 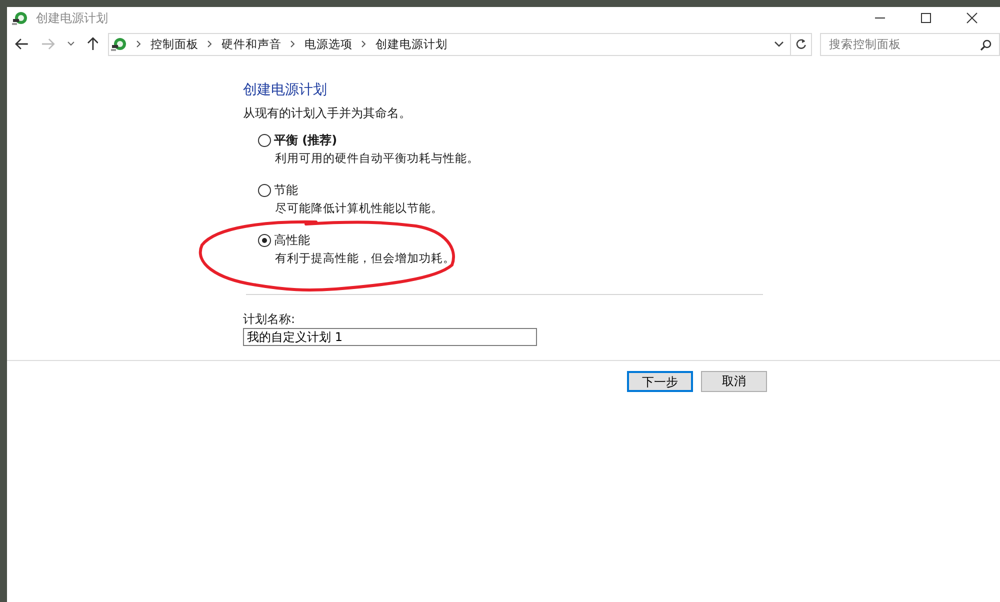 I want to click on page-heading: 创建电源计划, so click(x=285, y=90).